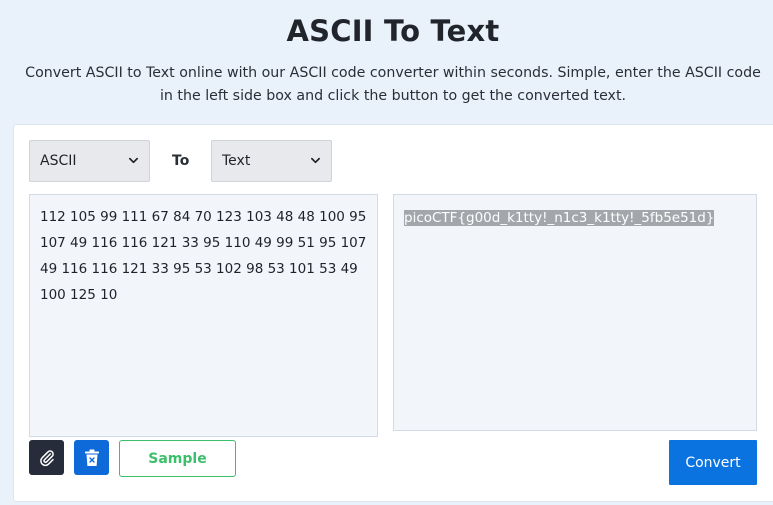 The width and height of the screenshot is (773, 505). Describe the element at coordinates (181, 161) in the screenshot. I see `to-label: To` at that location.